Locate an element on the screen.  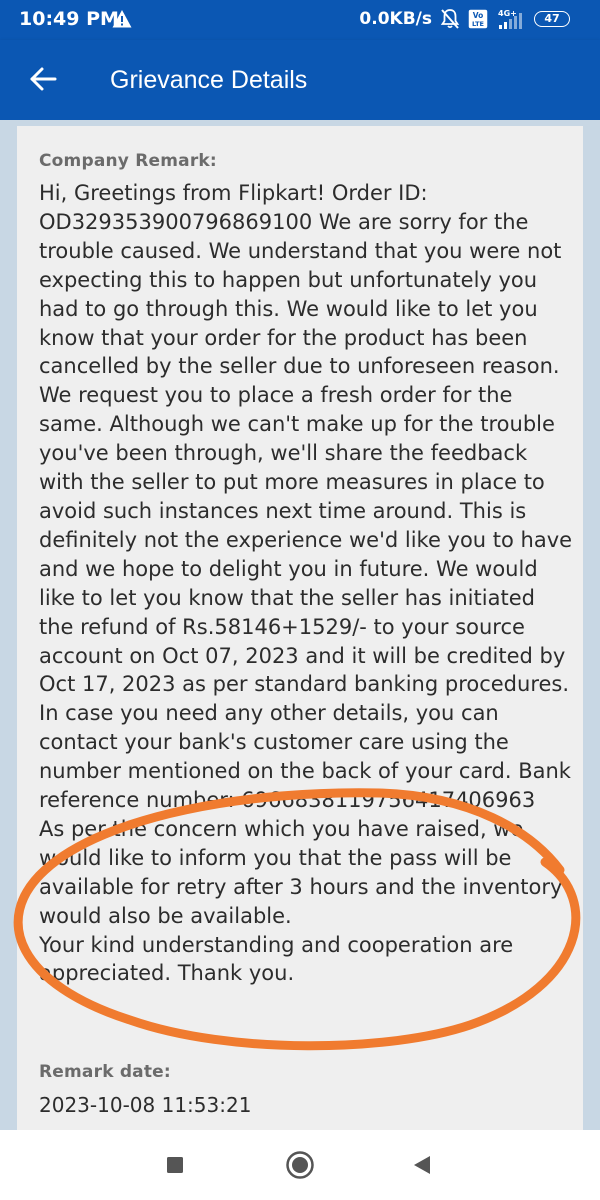
volte-icon: Vo LTE is located at coordinates (478, 19).